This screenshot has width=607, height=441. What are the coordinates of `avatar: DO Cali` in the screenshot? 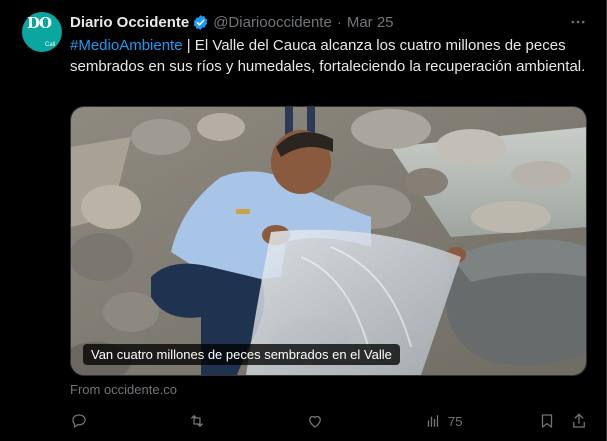 It's located at (42, 32).